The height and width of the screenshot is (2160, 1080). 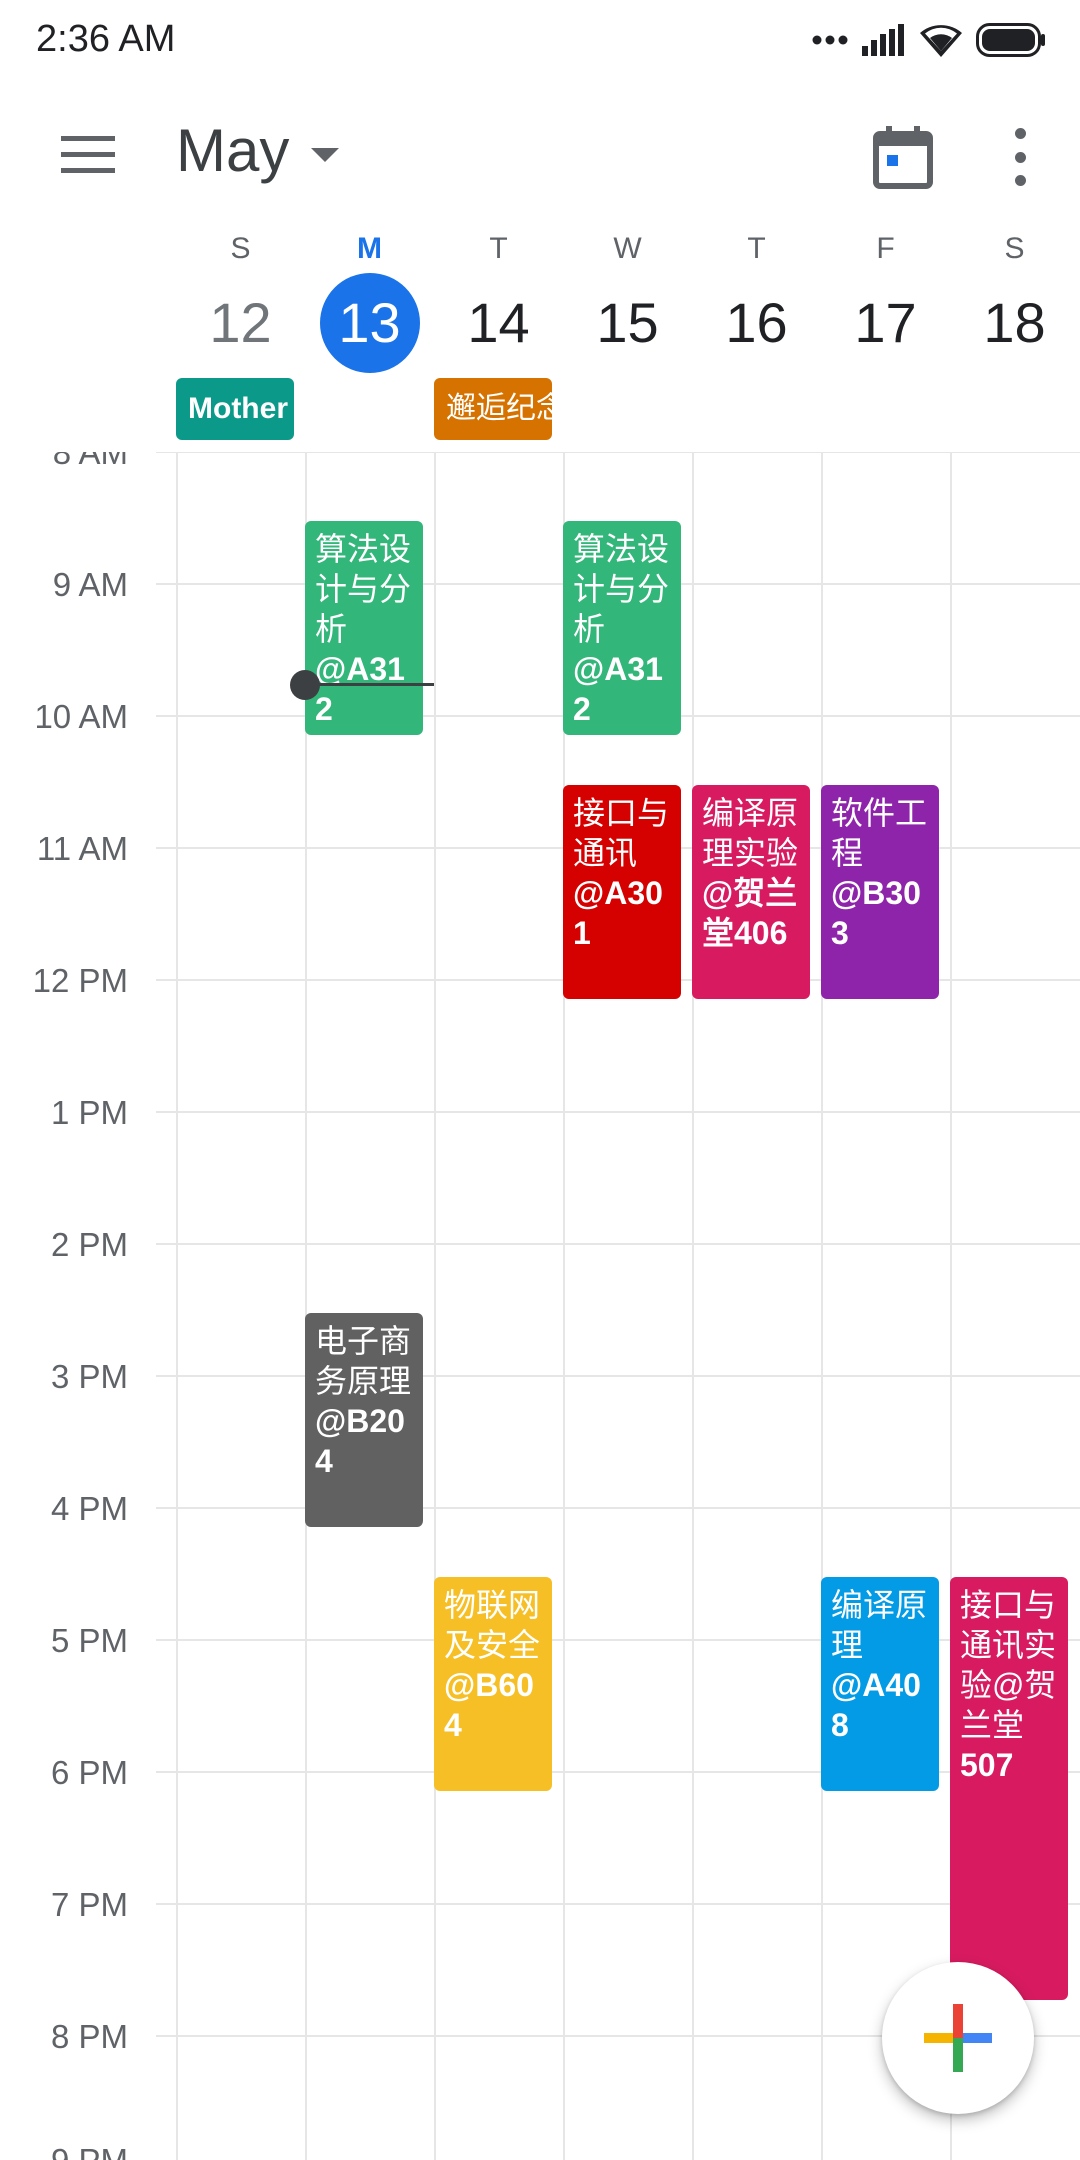 I want to click on hour-label: 5 PM, so click(x=89, y=1640).